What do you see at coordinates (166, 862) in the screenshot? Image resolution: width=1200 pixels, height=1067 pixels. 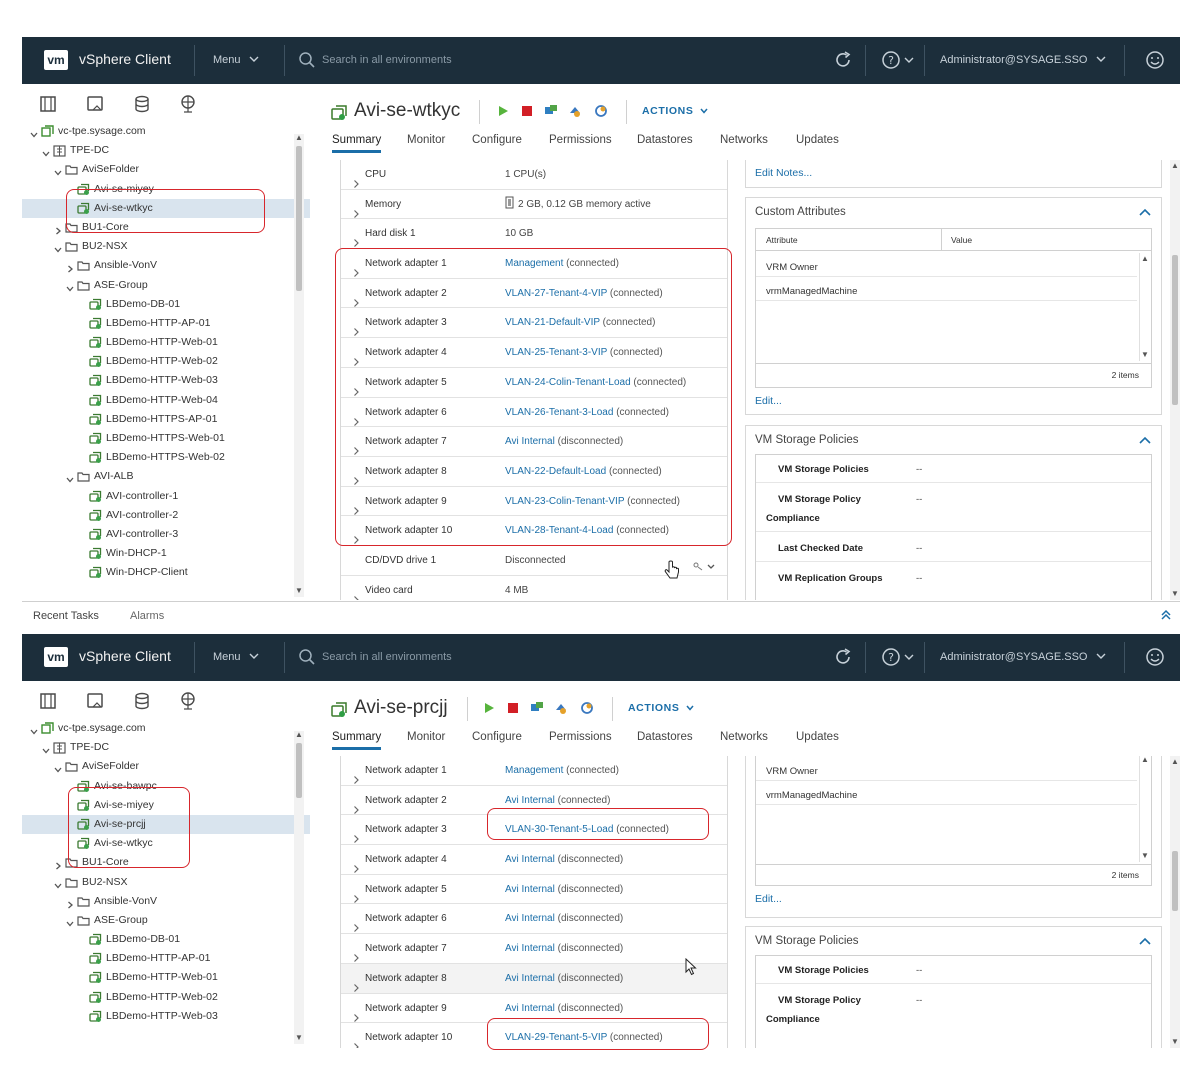 I see `tree-node: BU1-Core` at bounding box center [166, 862].